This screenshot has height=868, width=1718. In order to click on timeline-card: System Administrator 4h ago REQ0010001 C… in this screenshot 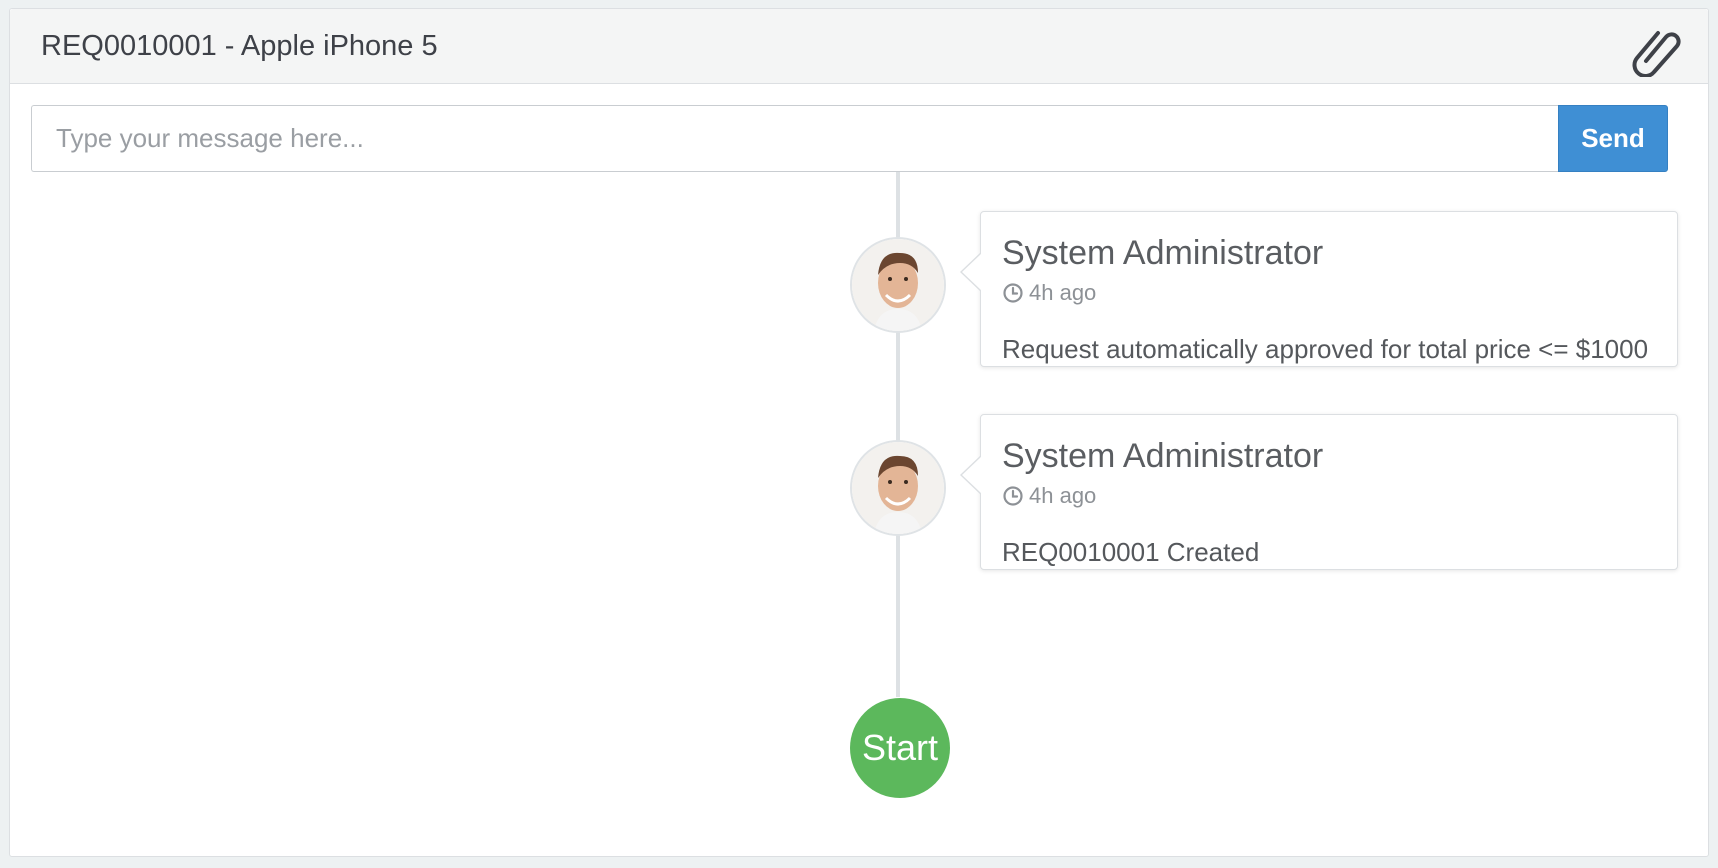, I will do `click(1319, 492)`.